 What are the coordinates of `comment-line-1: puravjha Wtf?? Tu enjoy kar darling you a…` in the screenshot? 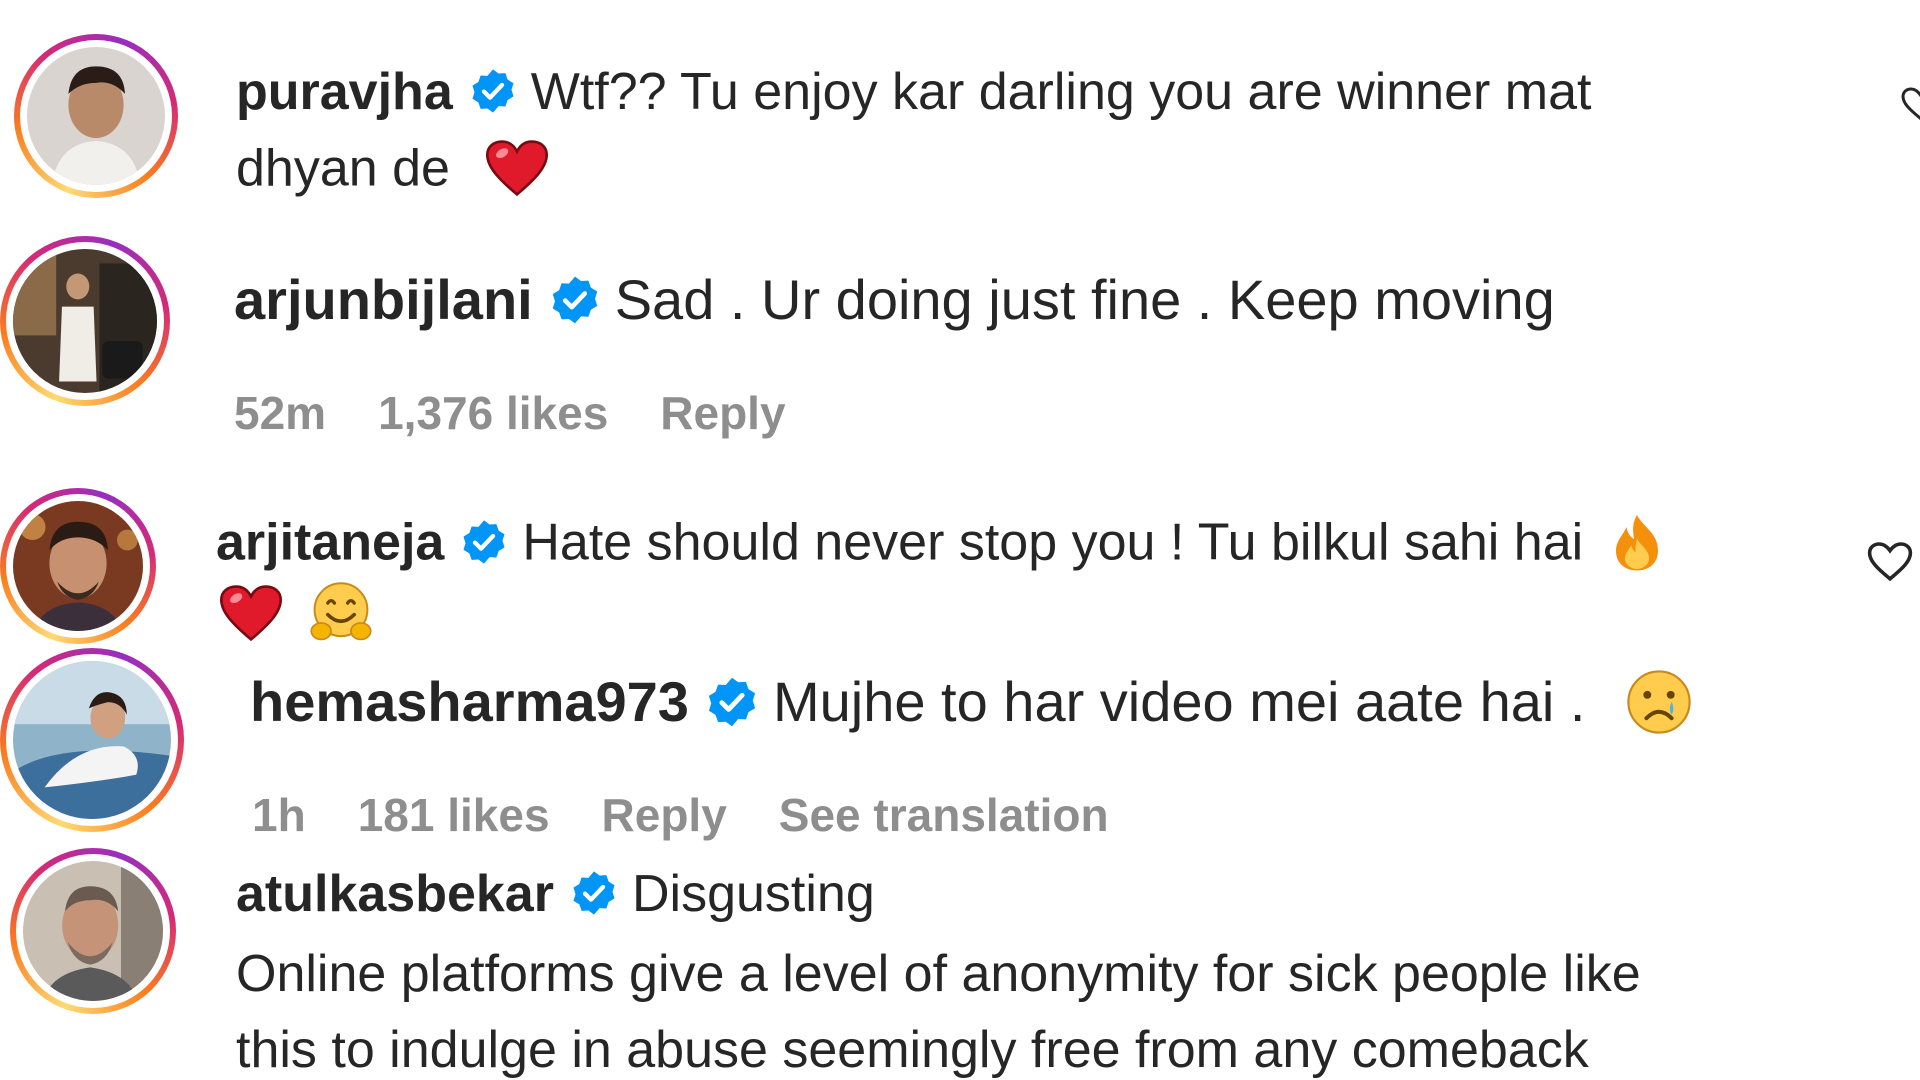 It's located at (913, 92).